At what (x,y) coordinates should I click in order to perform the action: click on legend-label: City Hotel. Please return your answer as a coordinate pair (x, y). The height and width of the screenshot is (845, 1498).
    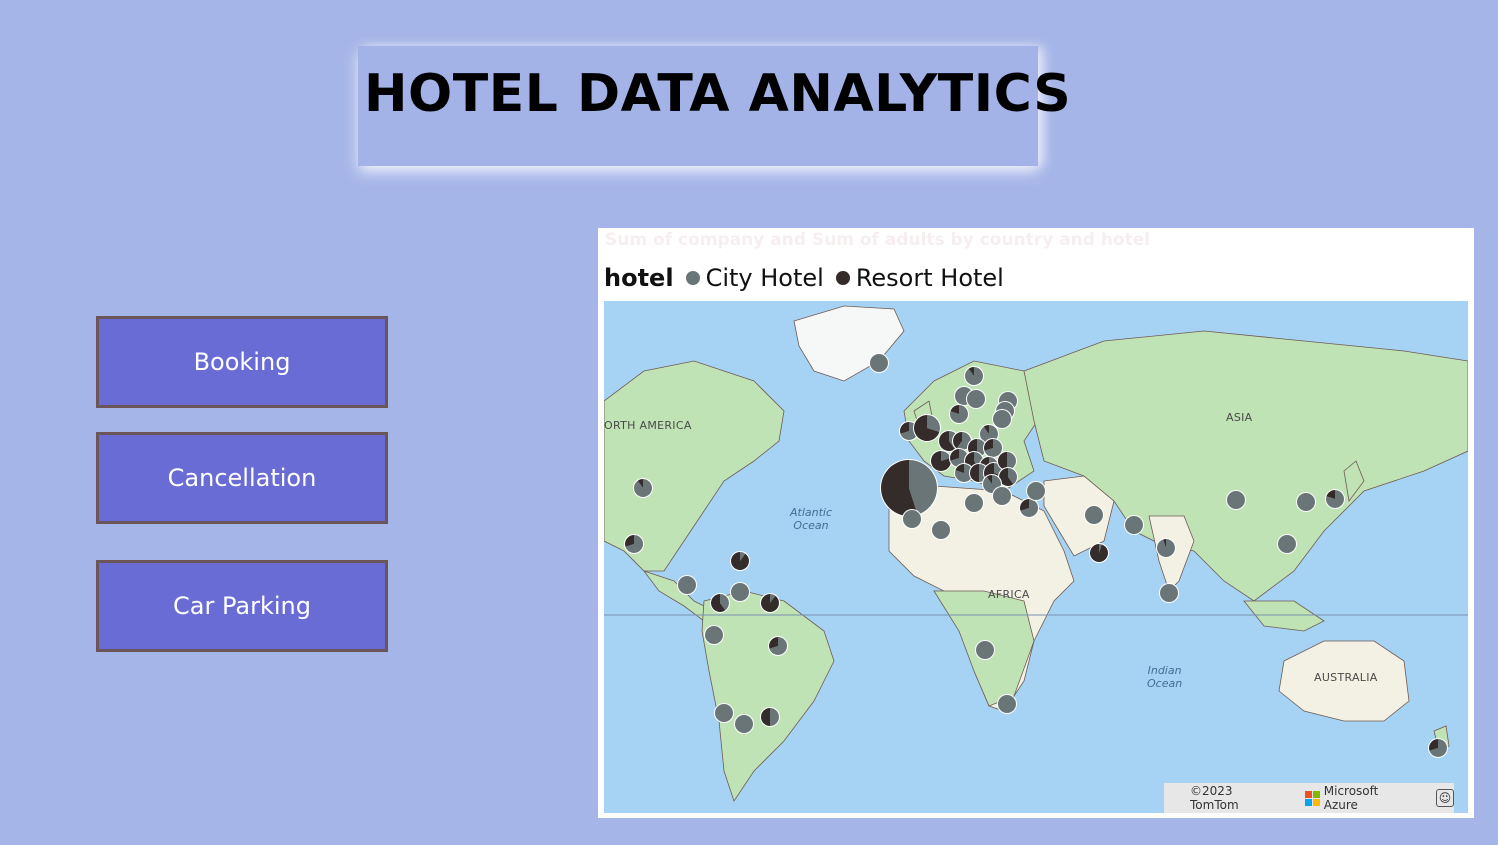
    Looking at the image, I should click on (764, 278).